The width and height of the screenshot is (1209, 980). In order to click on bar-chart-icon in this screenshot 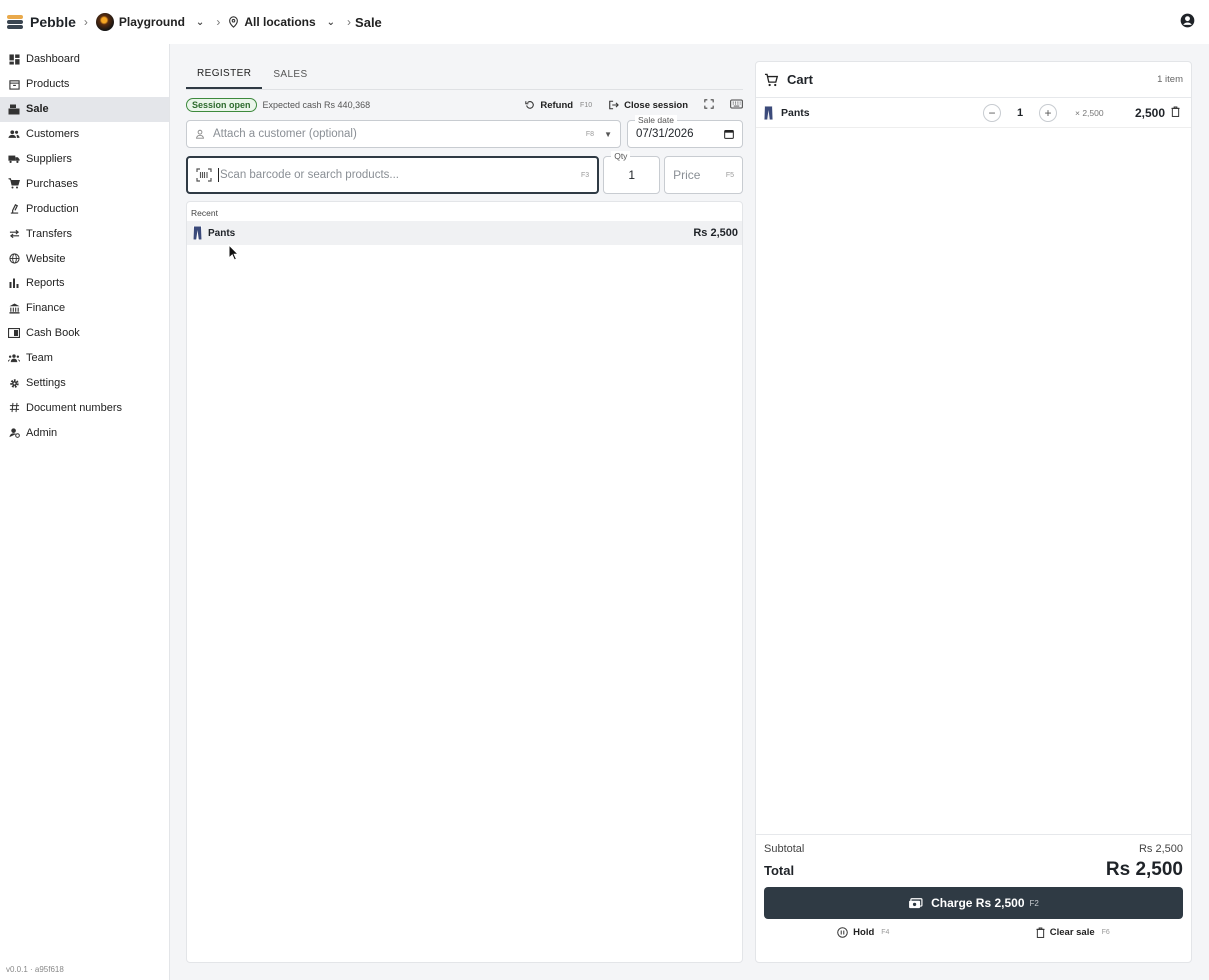, I will do `click(14, 283)`.